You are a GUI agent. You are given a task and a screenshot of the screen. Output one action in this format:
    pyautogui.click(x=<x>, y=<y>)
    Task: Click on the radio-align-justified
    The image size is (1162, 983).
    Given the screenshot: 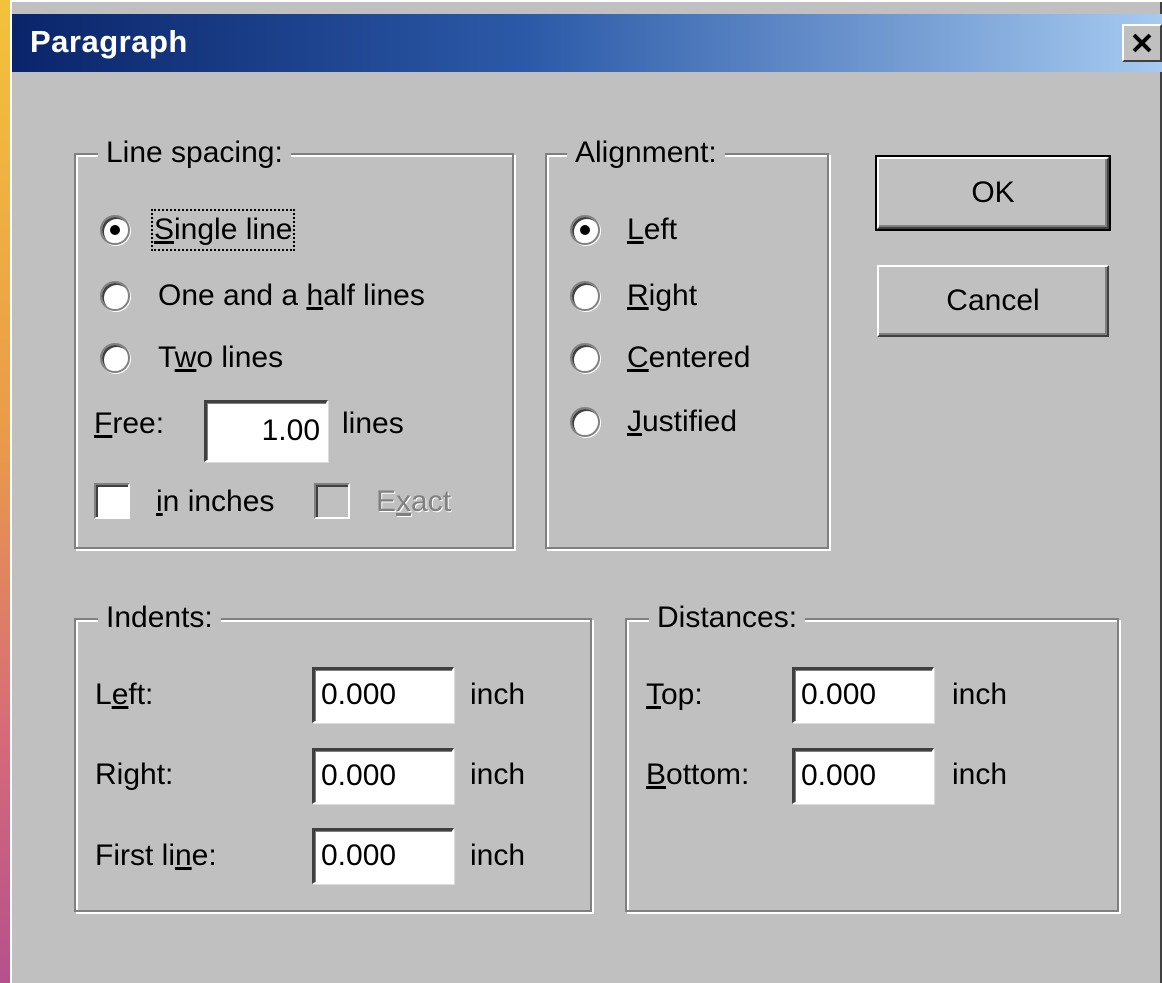 What is the action you would take?
    pyautogui.click(x=585, y=422)
    